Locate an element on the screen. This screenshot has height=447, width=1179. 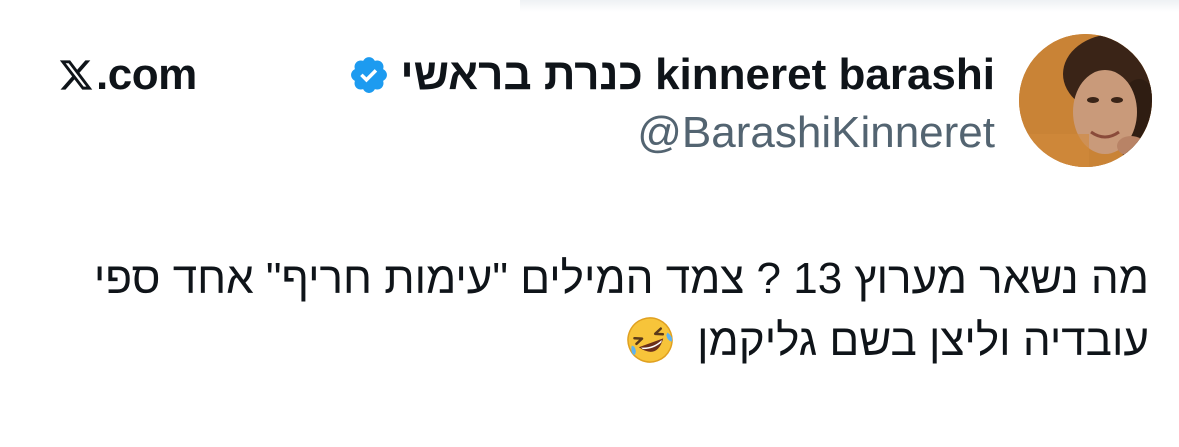
avatar-photo is located at coordinates (1085, 100).